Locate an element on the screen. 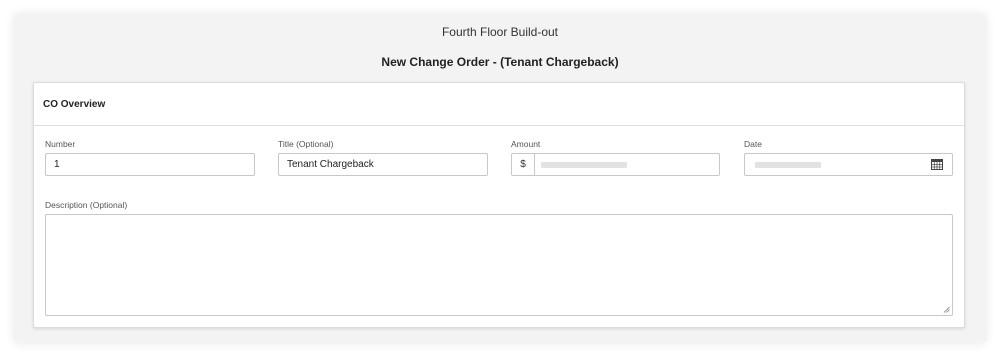 The image size is (1000, 357). date-input is located at coordinates (848, 164).